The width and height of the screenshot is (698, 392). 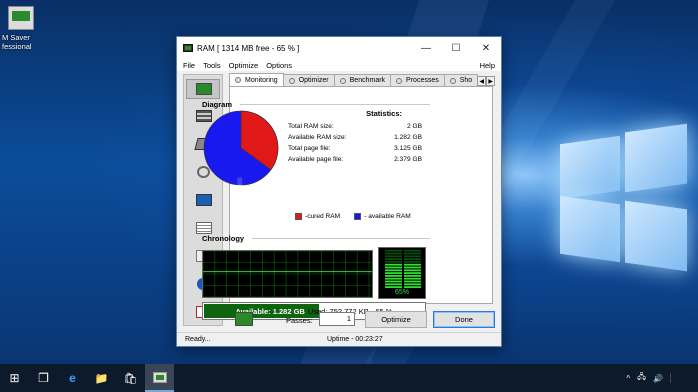 What do you see at coordinates (353, 216) in the screenshot?
I see `pie-legend: -cured RAM - available RAM` at bounding box center [353, 216].